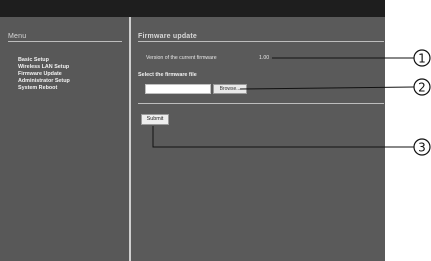  What do you see at coordinates (422, 59) in the screenshot?
I see `callout-1-number: 1` at bounding box center [422, 59].